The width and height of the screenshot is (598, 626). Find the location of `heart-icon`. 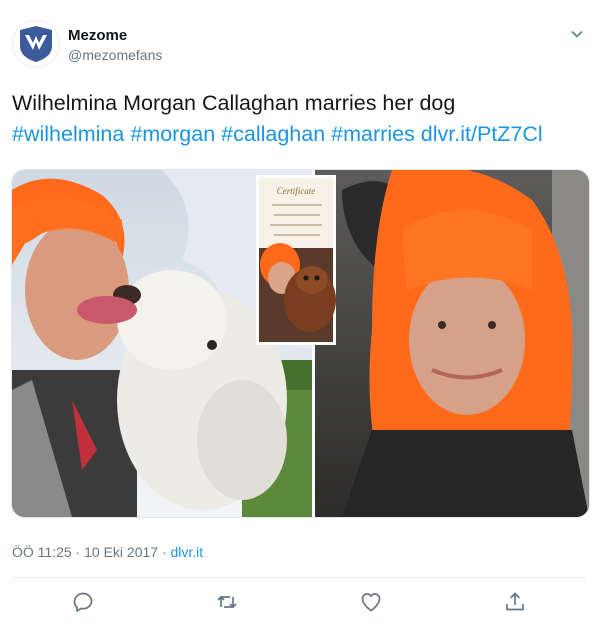

heart-icon is located at coordinates (371, 602).